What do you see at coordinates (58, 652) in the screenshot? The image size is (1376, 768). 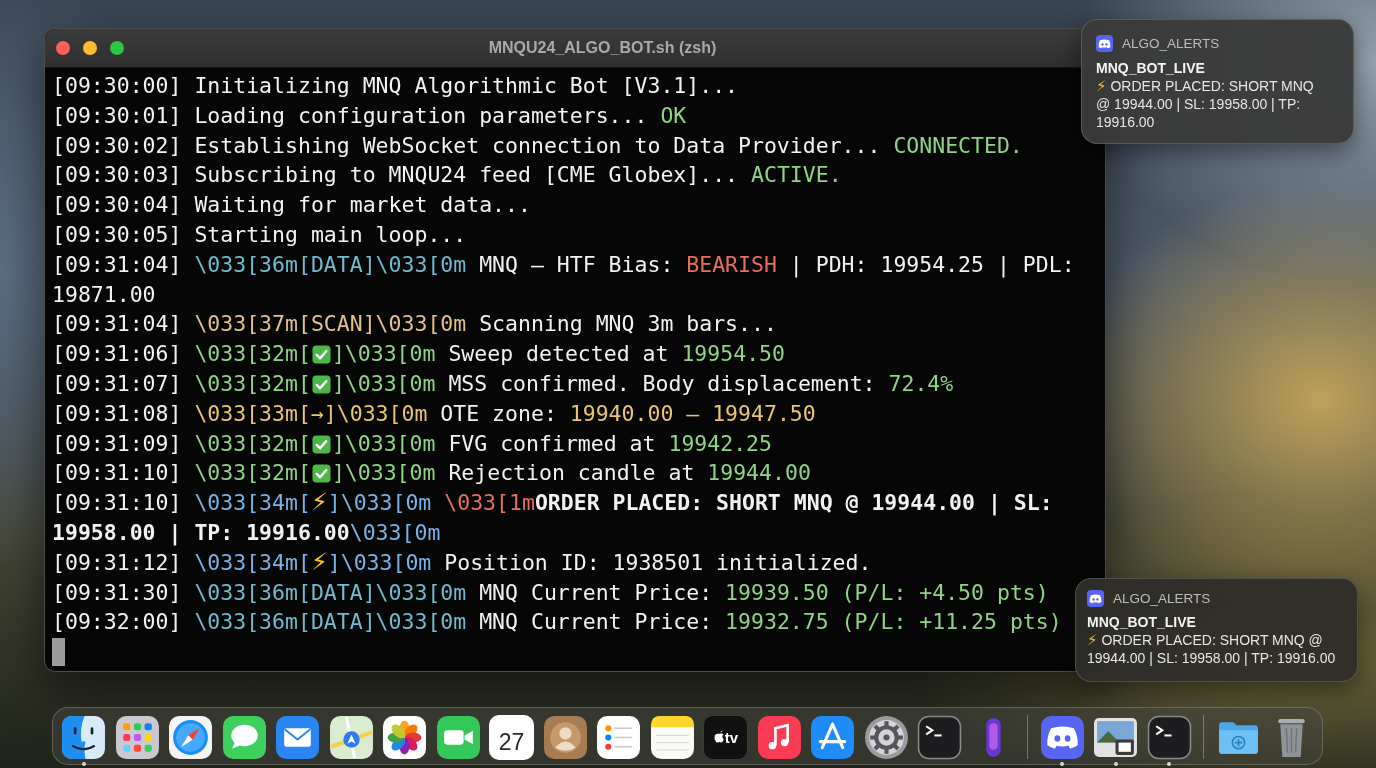 I see `text-cursor` at bounding box center [58, 652].